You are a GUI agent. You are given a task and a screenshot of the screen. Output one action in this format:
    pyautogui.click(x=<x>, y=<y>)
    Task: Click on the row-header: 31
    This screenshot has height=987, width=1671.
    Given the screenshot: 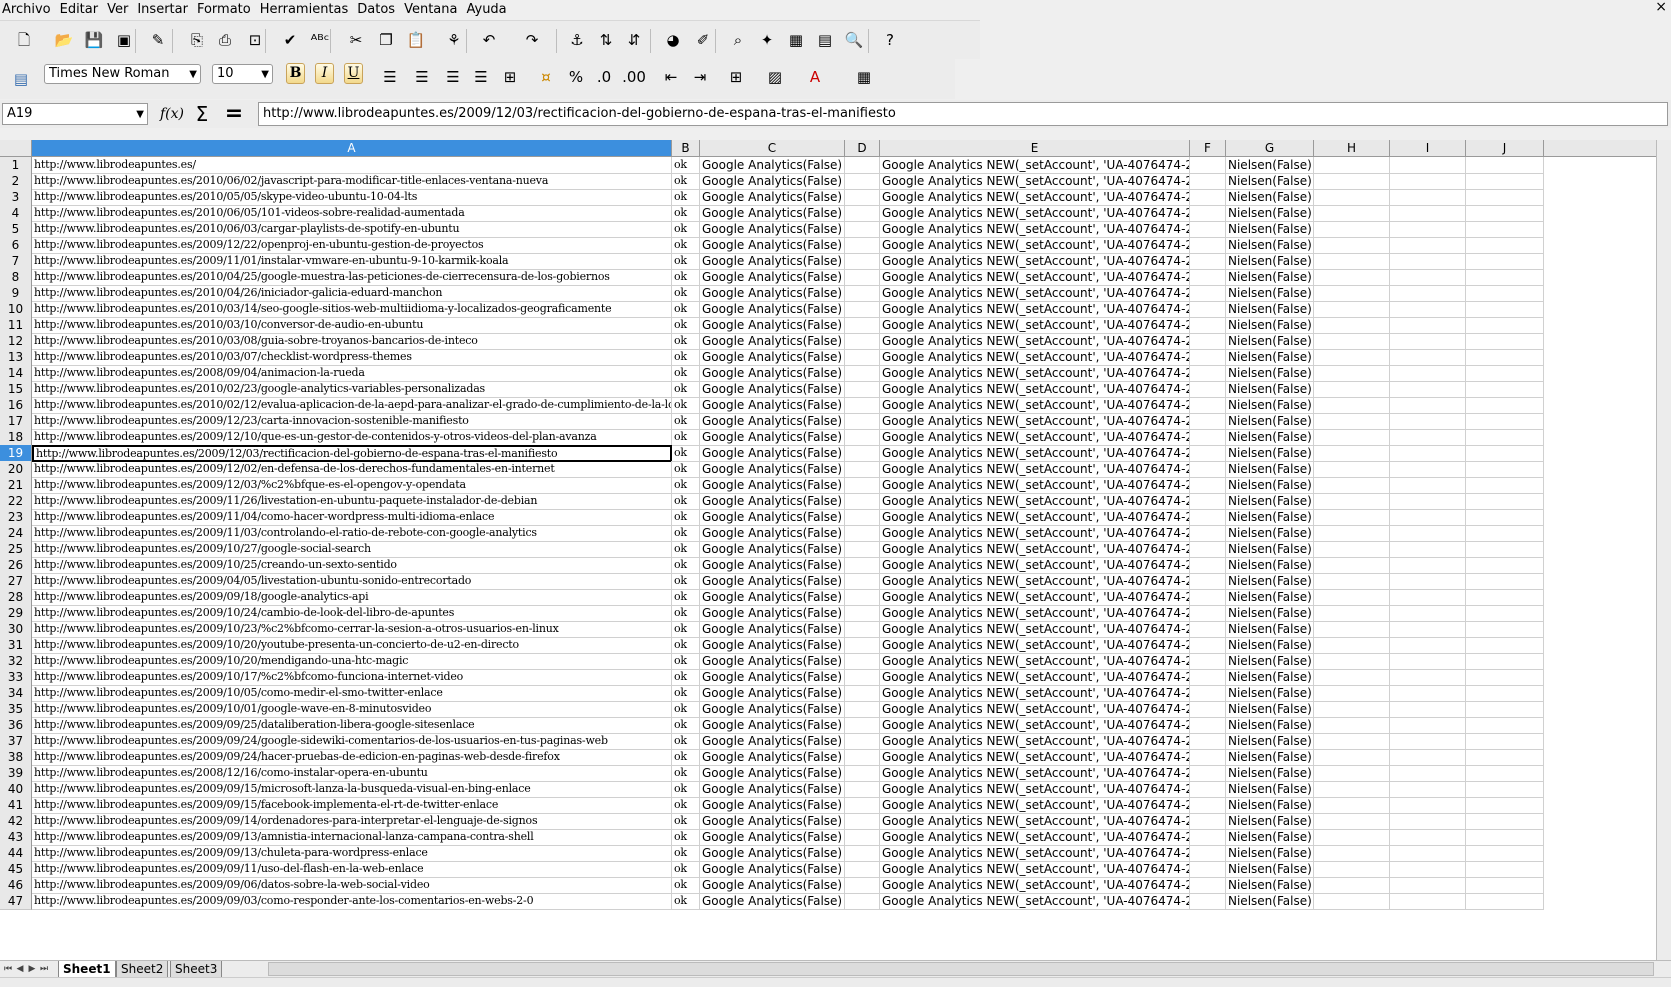 What is the action you would take?
    pyautogui.click(x=16, y=645)
    